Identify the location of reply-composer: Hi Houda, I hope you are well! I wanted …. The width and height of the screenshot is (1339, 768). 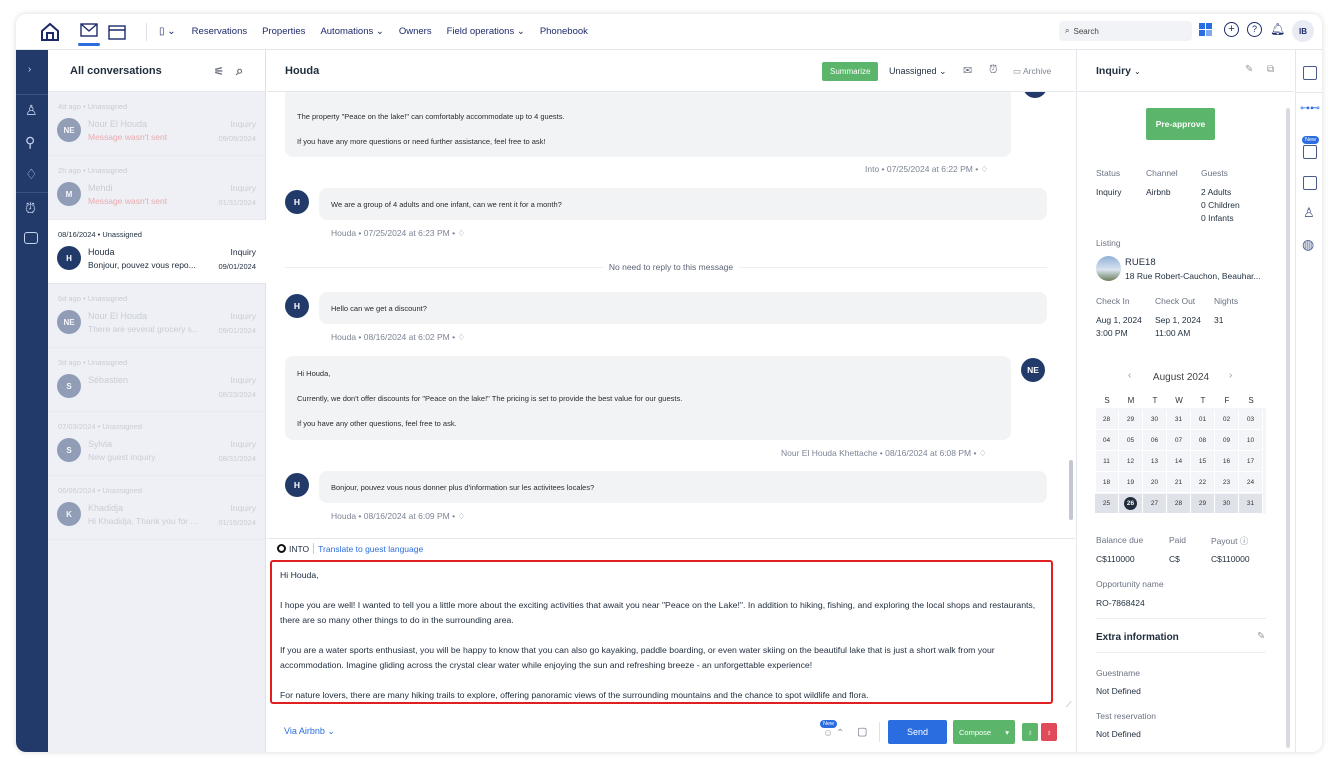
(661, 632).